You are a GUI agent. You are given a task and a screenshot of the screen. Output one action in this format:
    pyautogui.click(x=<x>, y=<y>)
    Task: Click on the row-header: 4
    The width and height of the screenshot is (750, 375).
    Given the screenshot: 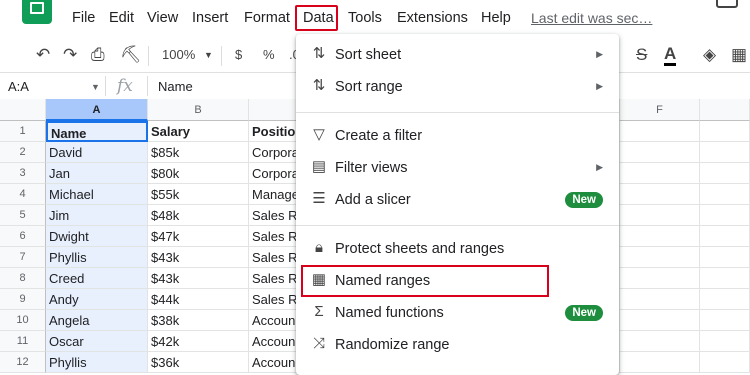 What is the action you would take?
    pyautogui.click(x=23, y=194)
    